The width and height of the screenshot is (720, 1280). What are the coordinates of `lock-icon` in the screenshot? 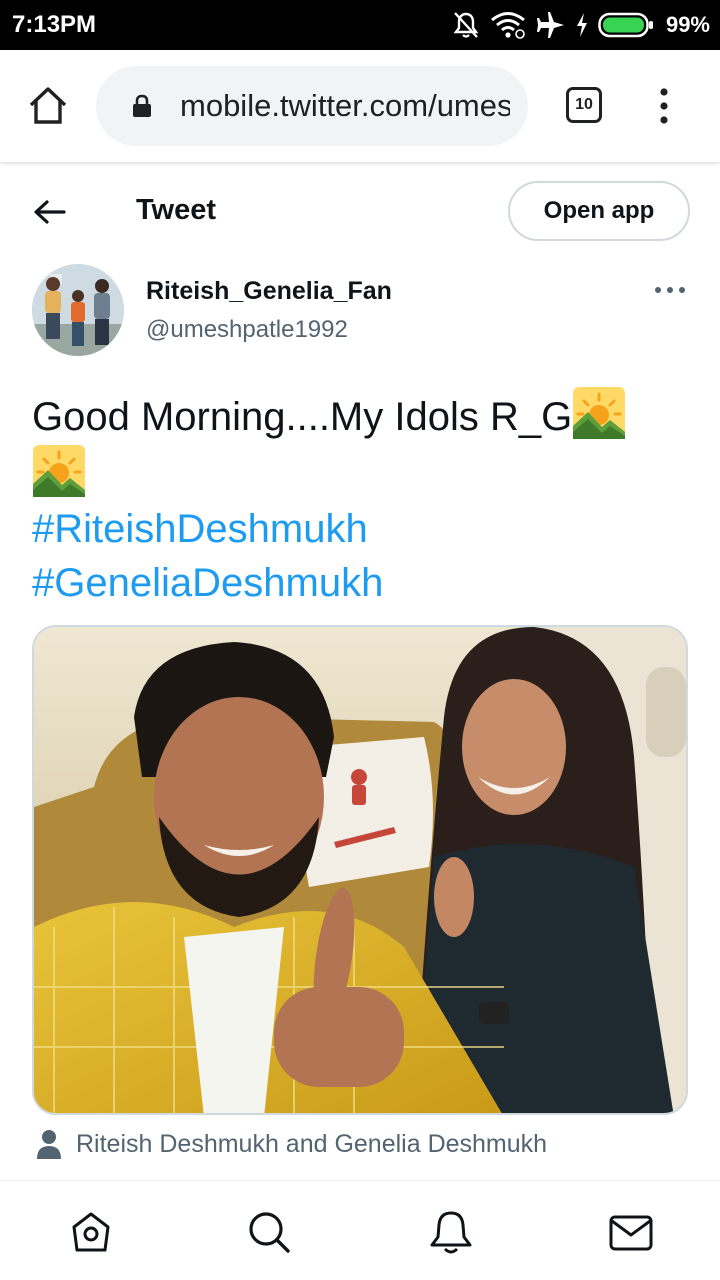 It's located at (142, 105).